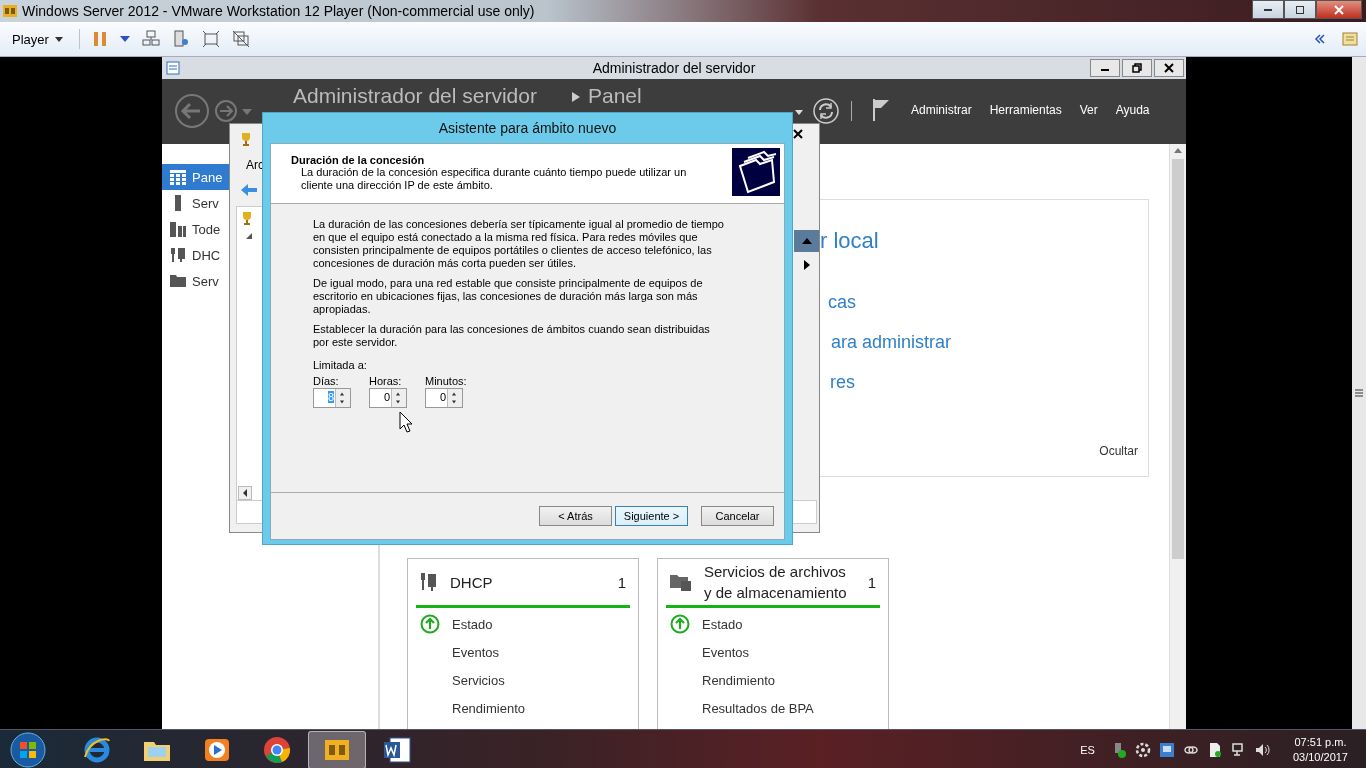 The width and height of the screenshot is (1366, 768). Describe the element at coordinates (527, 128) in the screenshot. I see `dialog-title: Asistente para ámbito nuevo` at that location.